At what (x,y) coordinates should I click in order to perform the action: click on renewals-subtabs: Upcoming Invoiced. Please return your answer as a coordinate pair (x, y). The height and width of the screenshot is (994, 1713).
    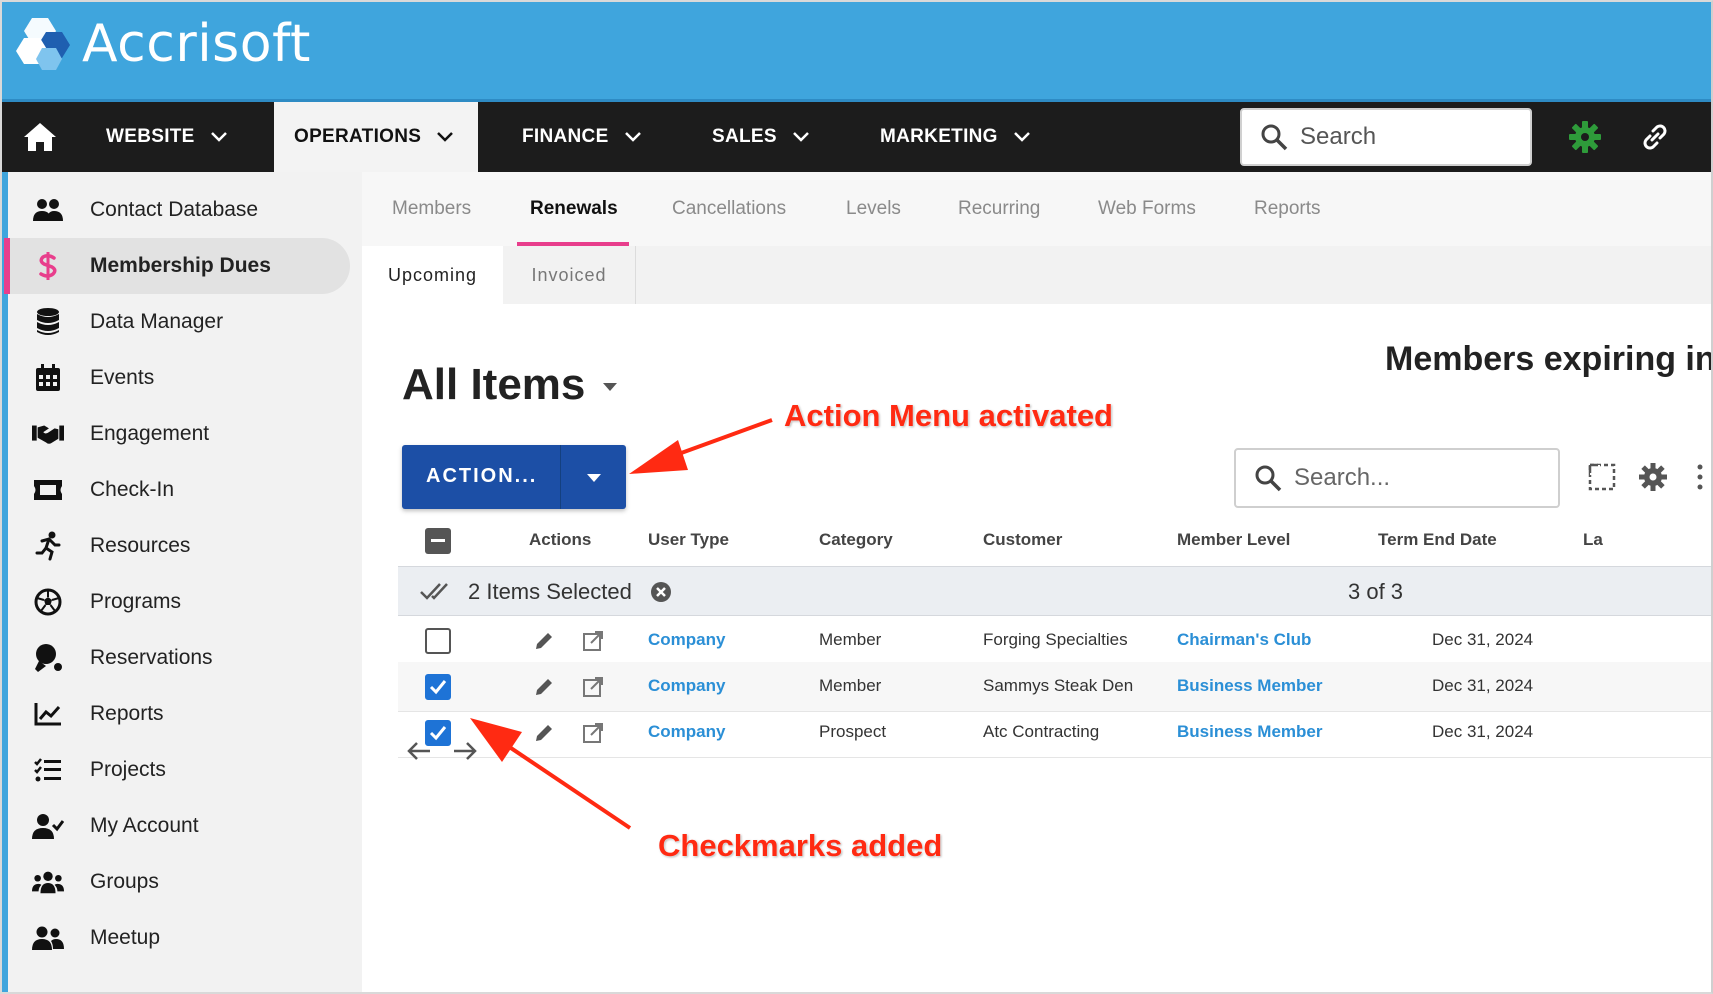
    Looking at the image, I should click on (1036, 275).